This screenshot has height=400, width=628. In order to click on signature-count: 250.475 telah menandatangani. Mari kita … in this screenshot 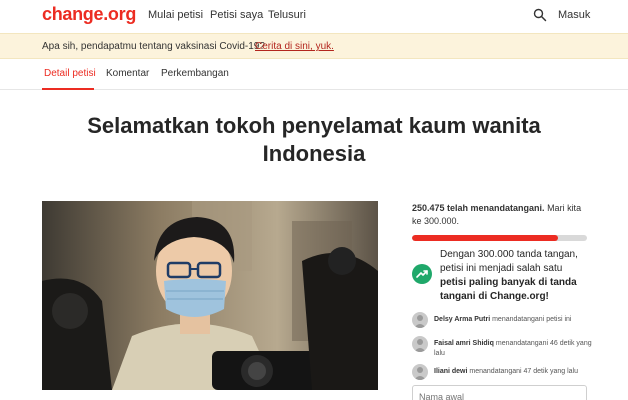, I will do `click(502, 215)`.